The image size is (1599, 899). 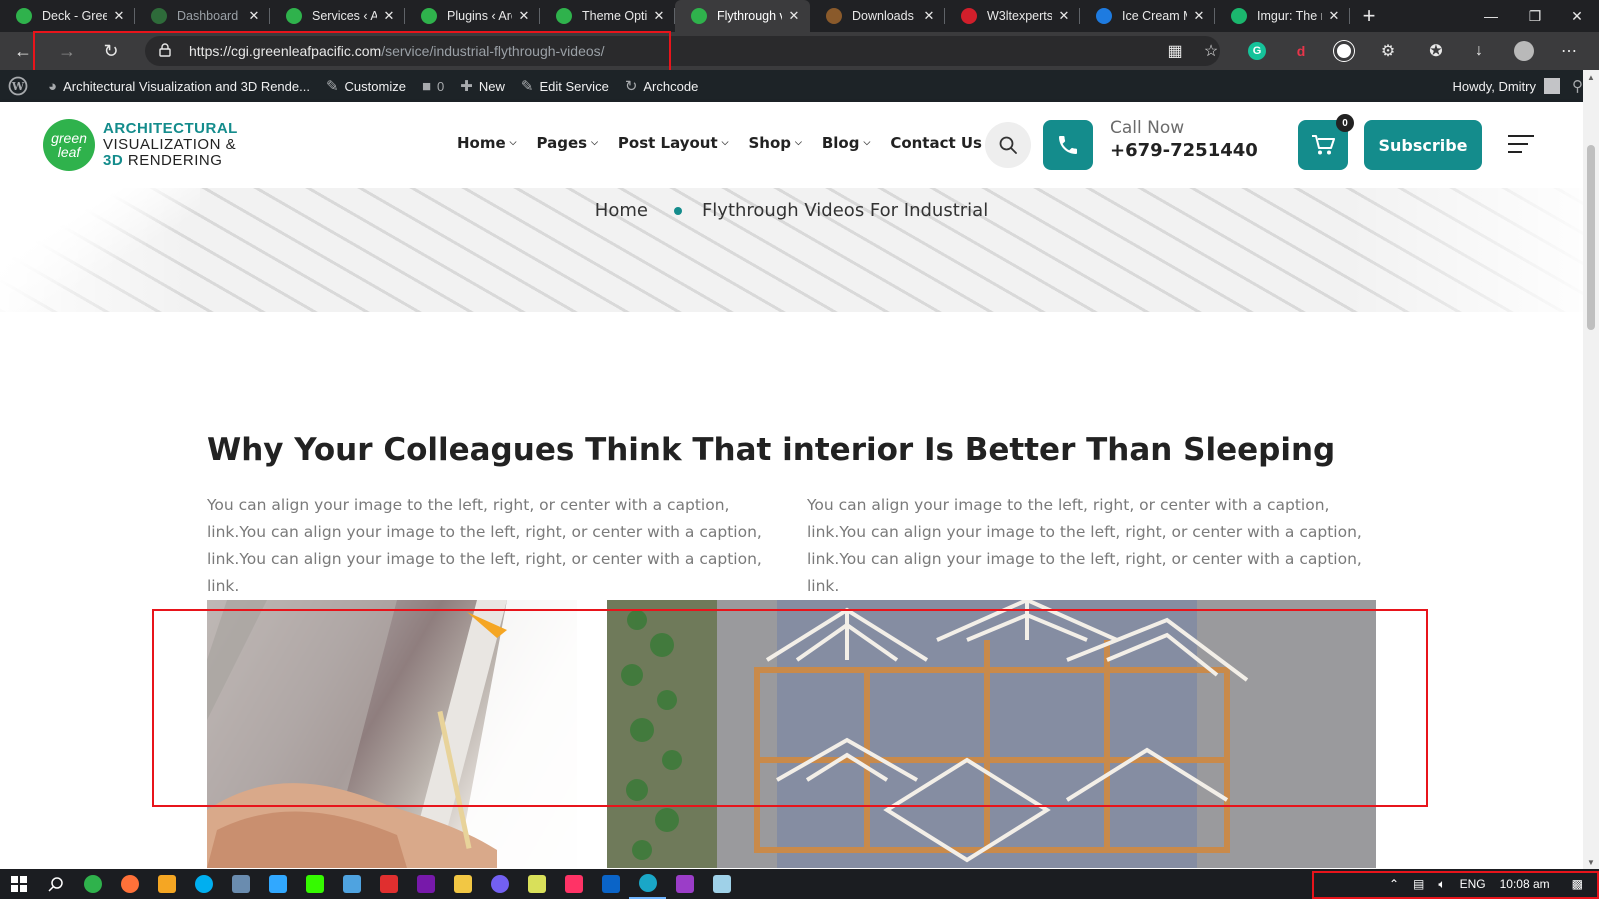 I want to click on more-menu-icon: ⋯, so click(x=1569, y=51).